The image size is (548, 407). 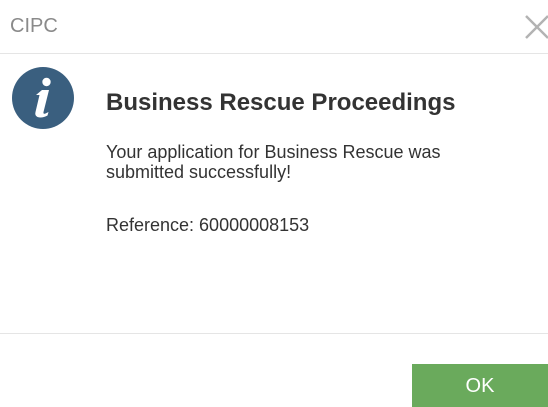 I want to click on ok-button: OK, so click(x=480, y=385).